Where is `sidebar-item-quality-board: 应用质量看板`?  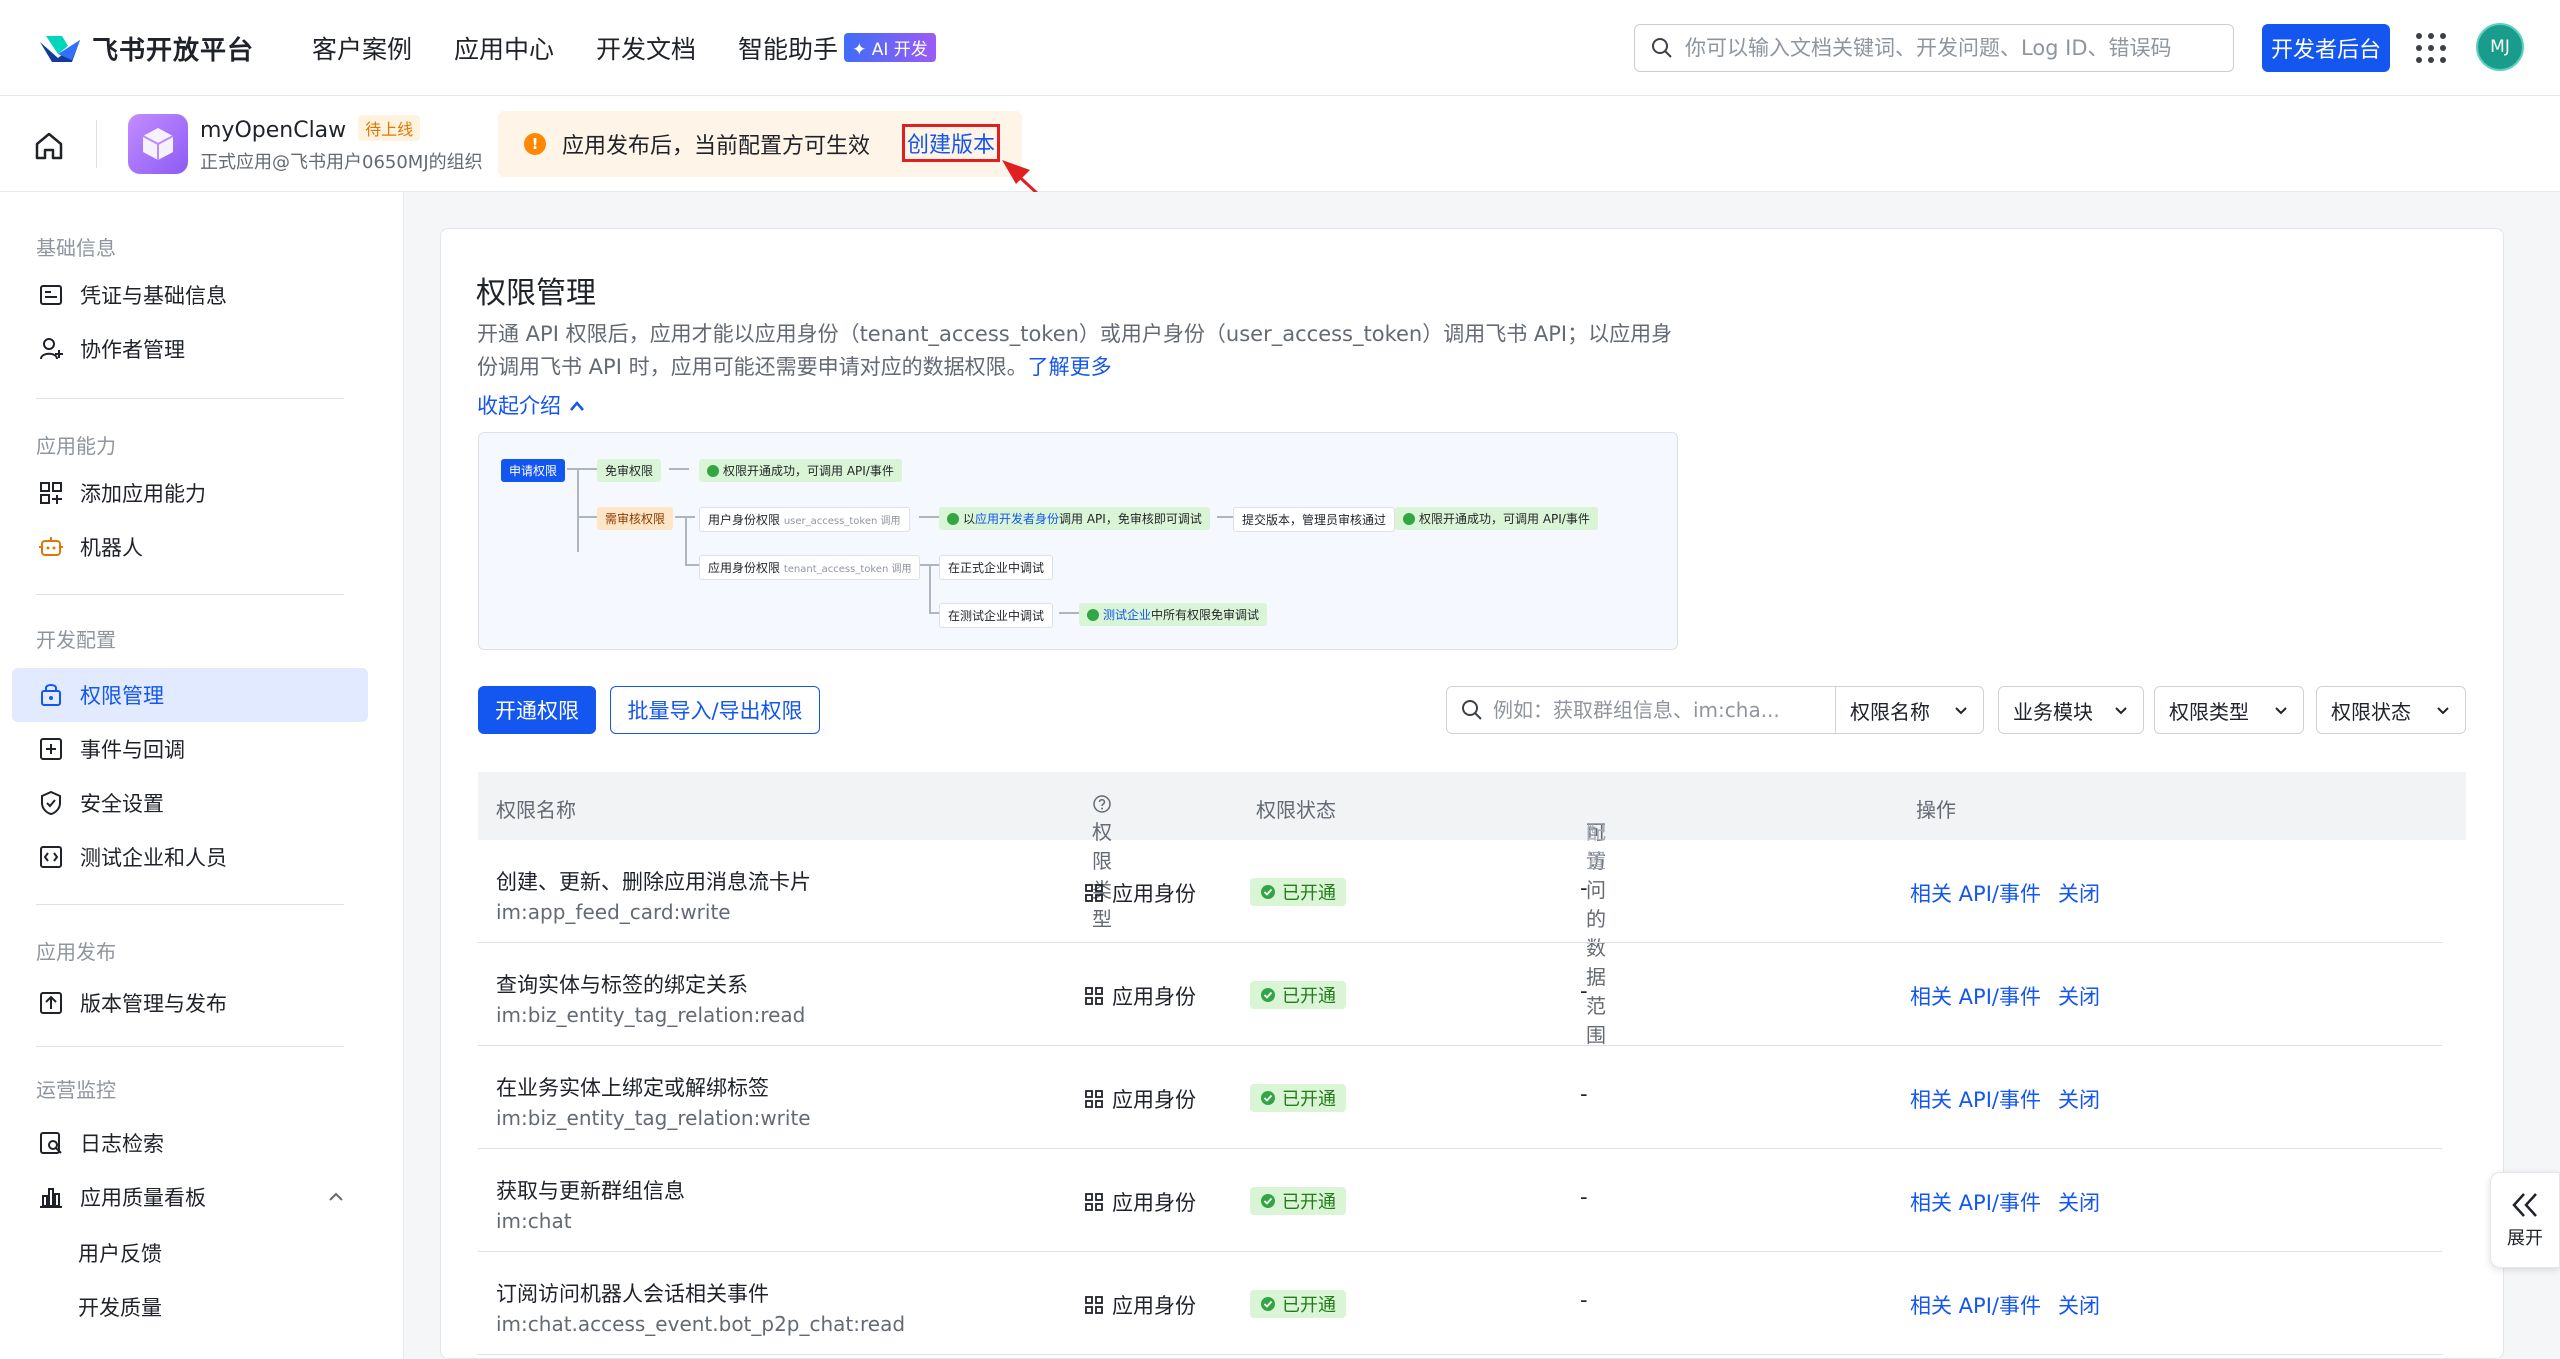 sidebar-item-quality-board: 应用质量看板 is located at coordinates (190, 1197).